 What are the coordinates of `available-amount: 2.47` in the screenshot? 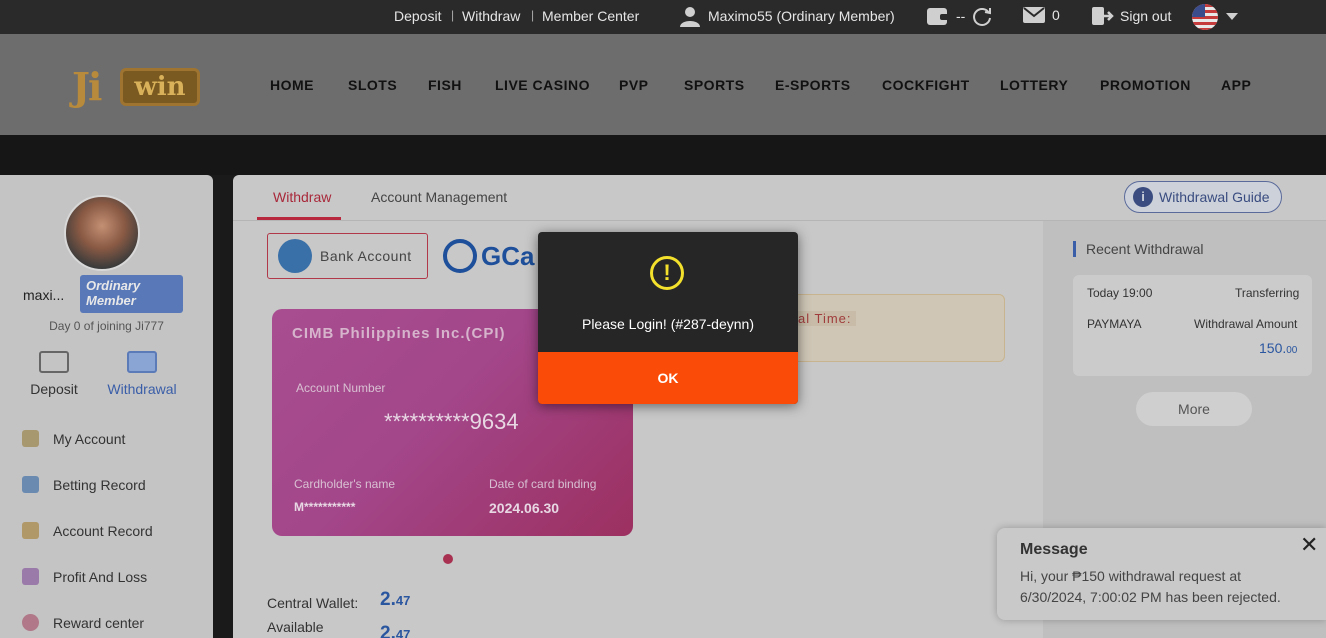 It's located at (395, 630).